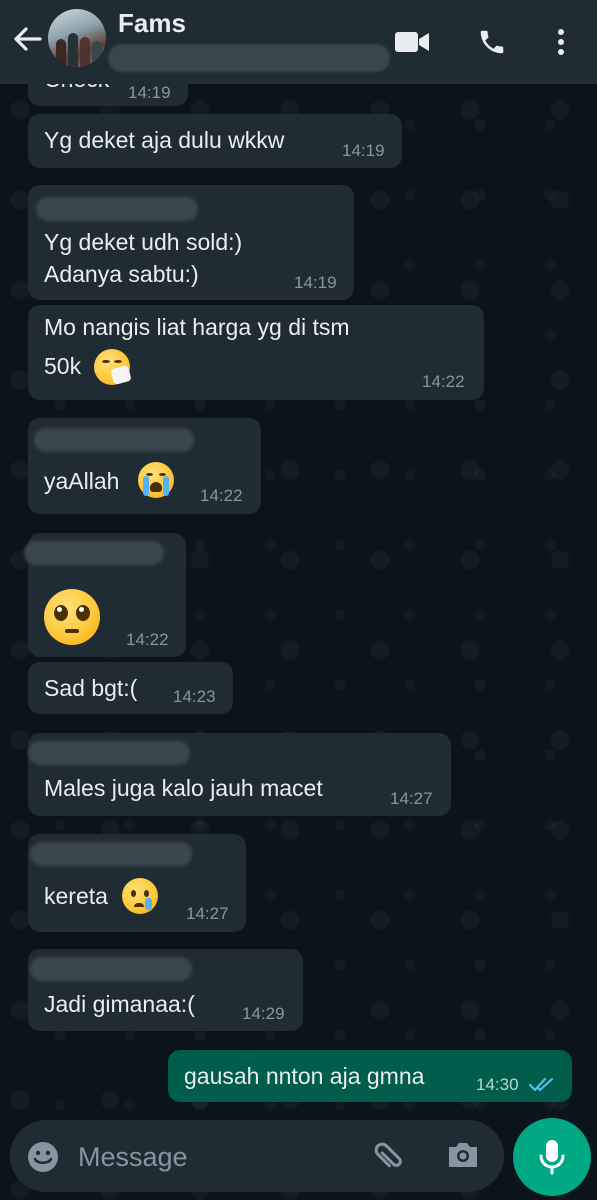 This screenshot has width=597, height=1200. Describe the element at coordinates (183, 788) in the screenshot. I see `message-text: Males juga kalo jauh macet` at that location.